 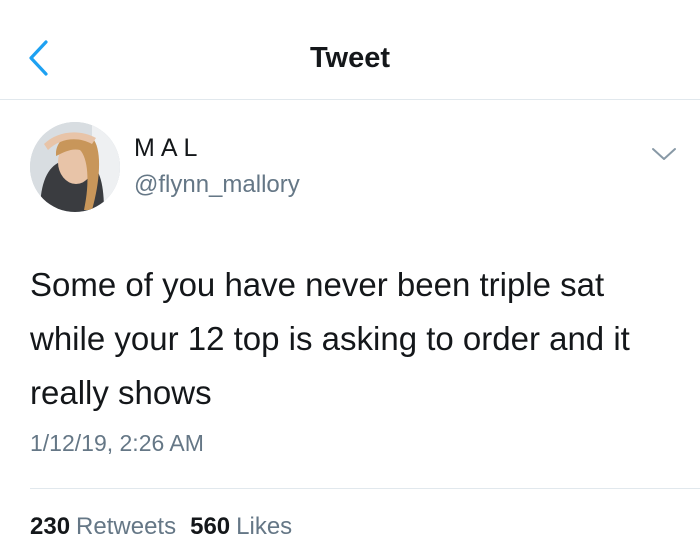 What do you see at coordinates (217, 185) in the screenshot?
I see `user-handle: @flynn_mallory` at bounding box center [217, 185].